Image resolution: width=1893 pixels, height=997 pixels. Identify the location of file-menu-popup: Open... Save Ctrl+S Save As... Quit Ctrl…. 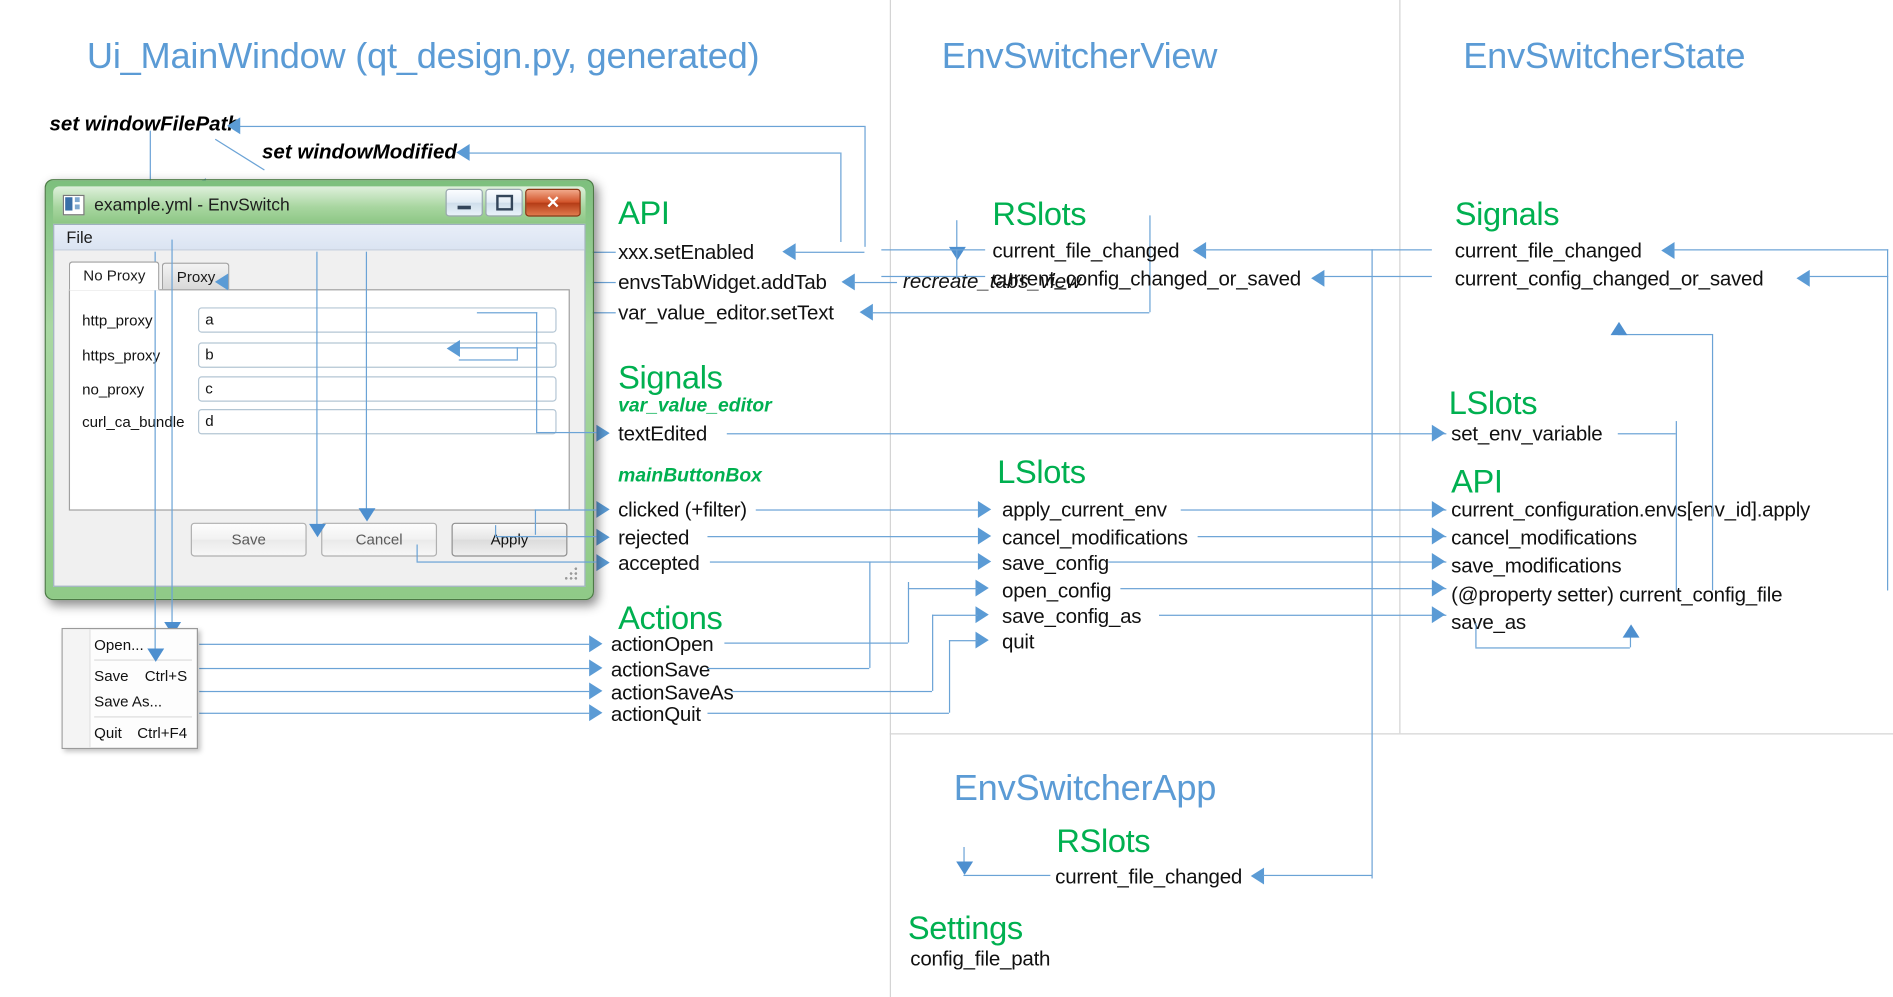
(129, 688).